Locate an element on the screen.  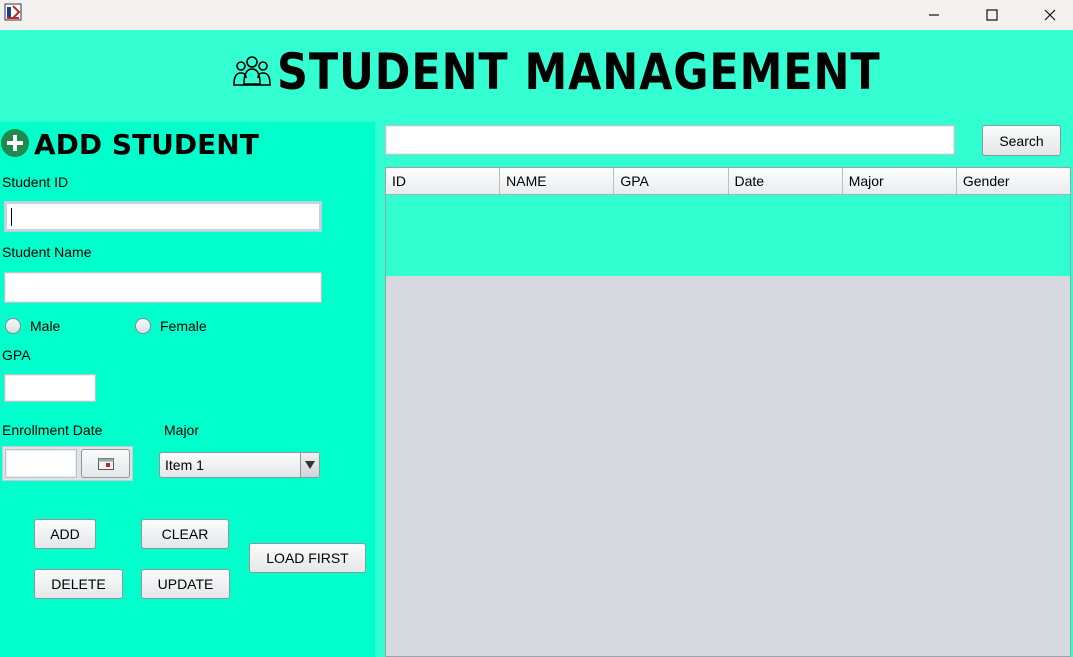
close-button is located at coordinates (1050, 15).